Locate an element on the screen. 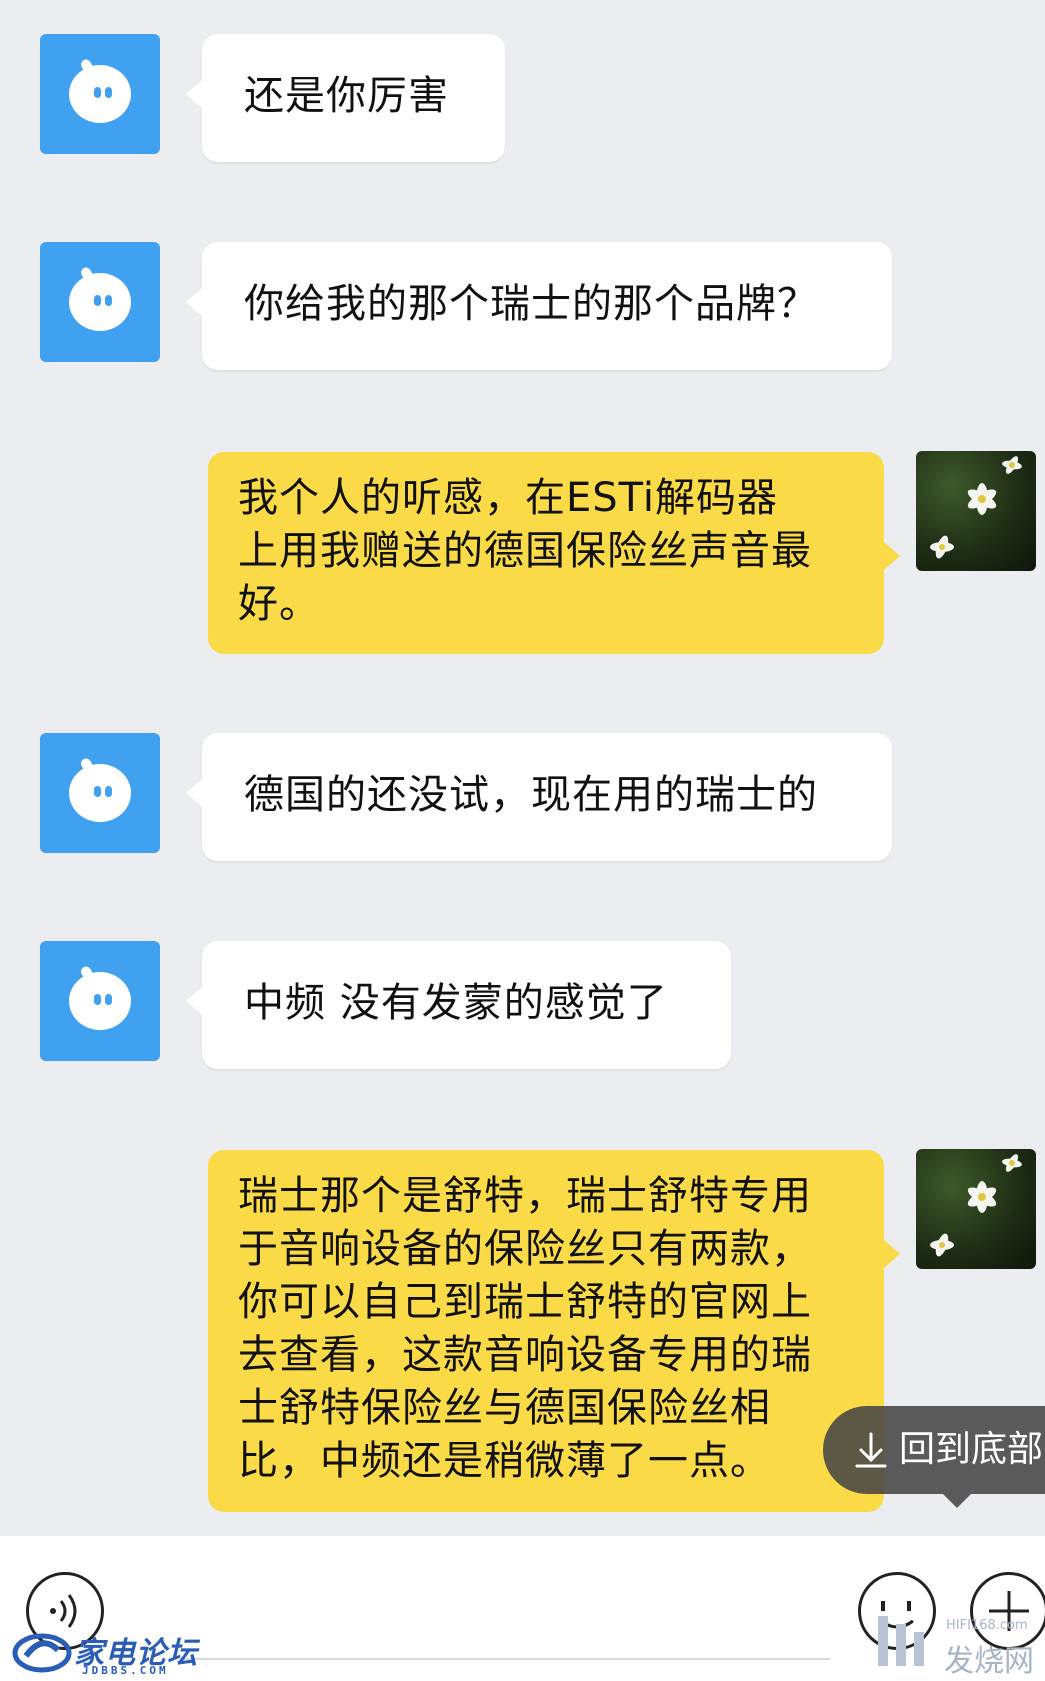  message-text: 还是你厉害 is located at coordinates (346, 96).